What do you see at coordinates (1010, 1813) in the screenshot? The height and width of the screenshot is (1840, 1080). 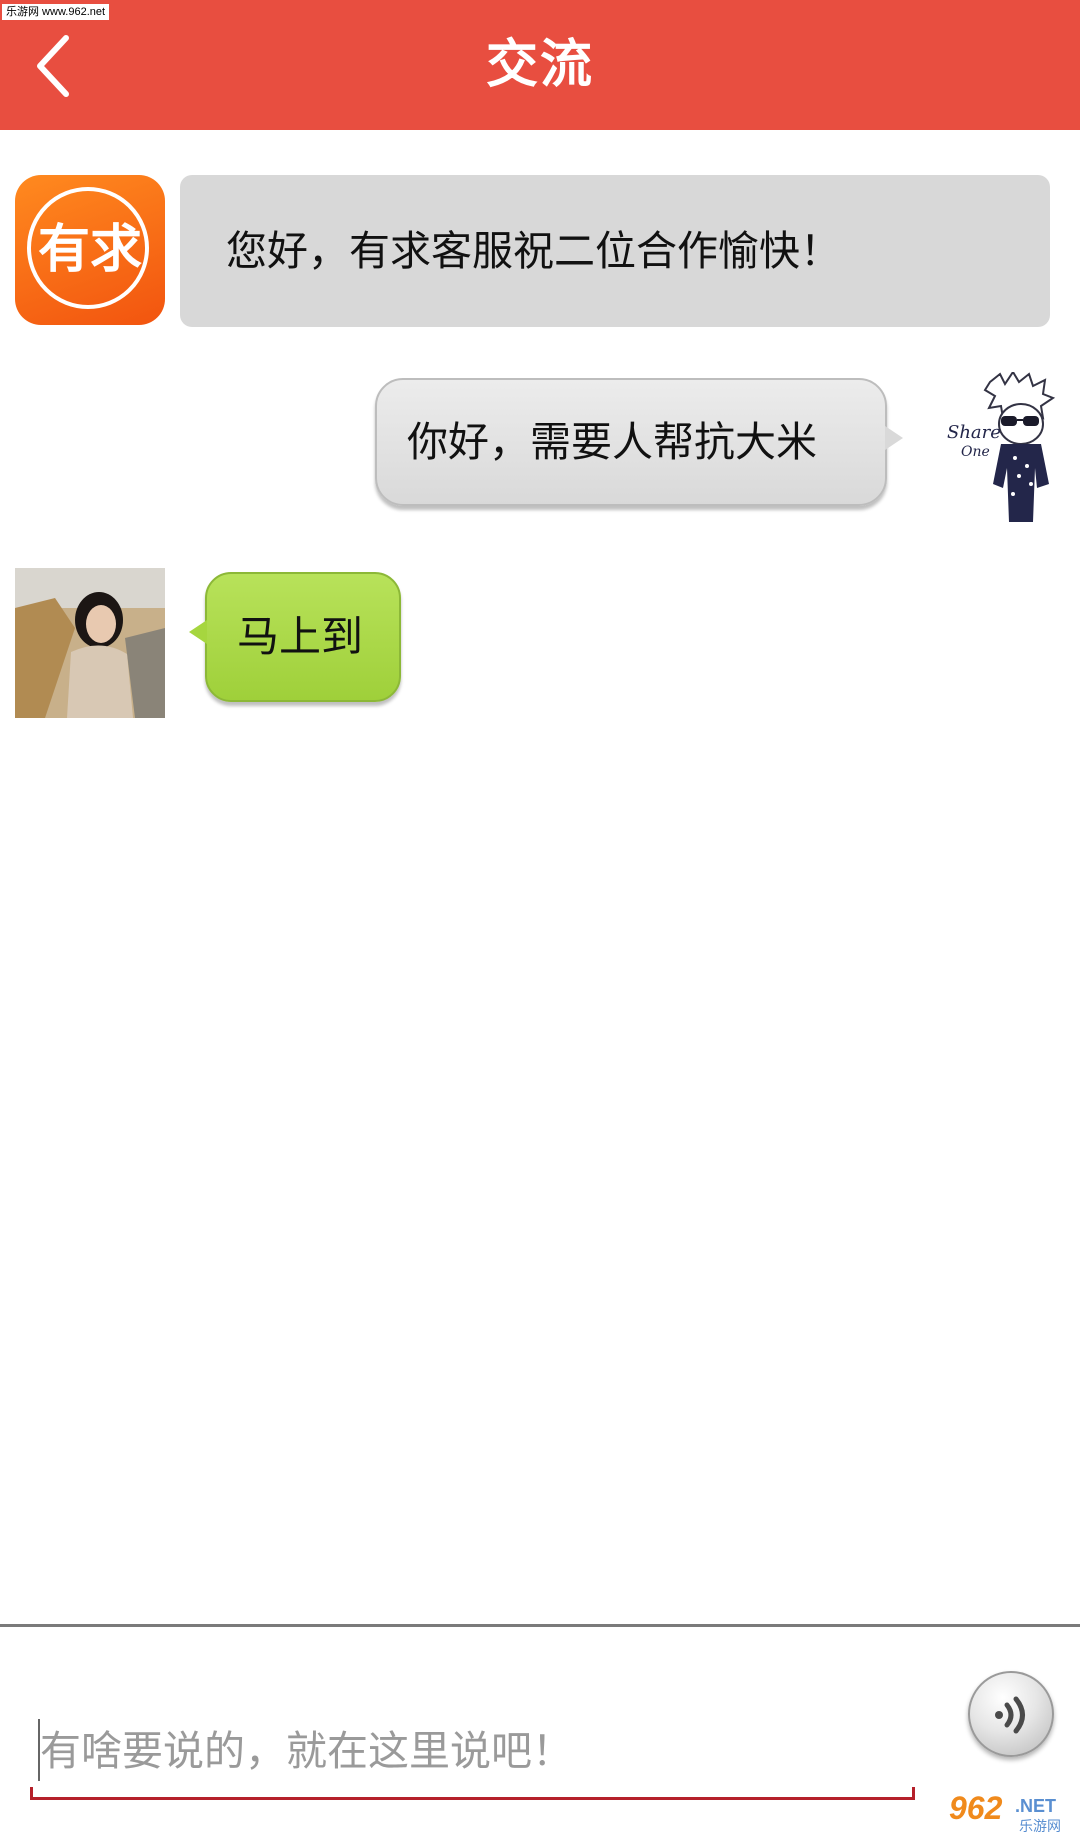 I see `watermark-bottom-logo: 962 .NET 乐游网` at bounding box center [1010, 1813].